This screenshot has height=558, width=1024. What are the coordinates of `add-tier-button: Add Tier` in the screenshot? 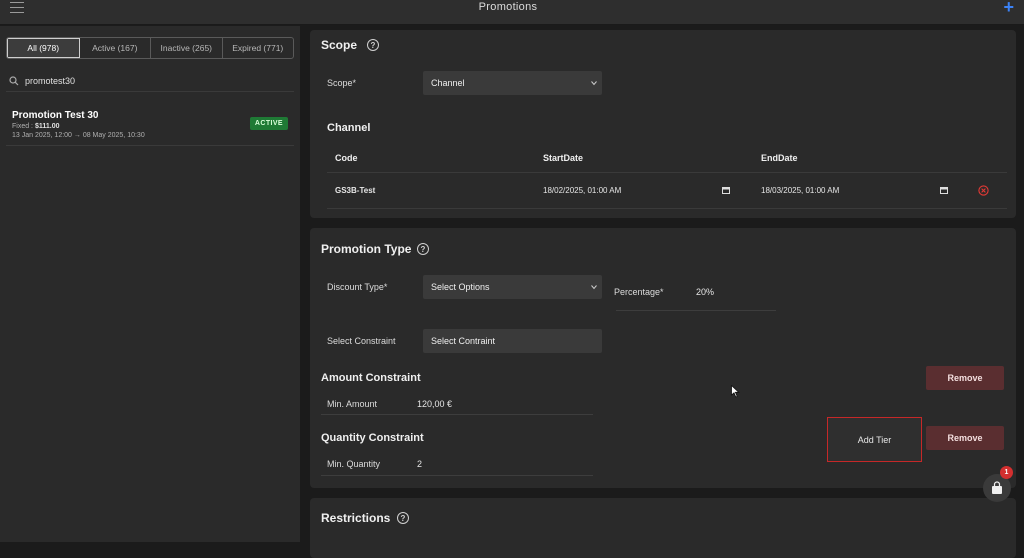 It's located at (874, 439).